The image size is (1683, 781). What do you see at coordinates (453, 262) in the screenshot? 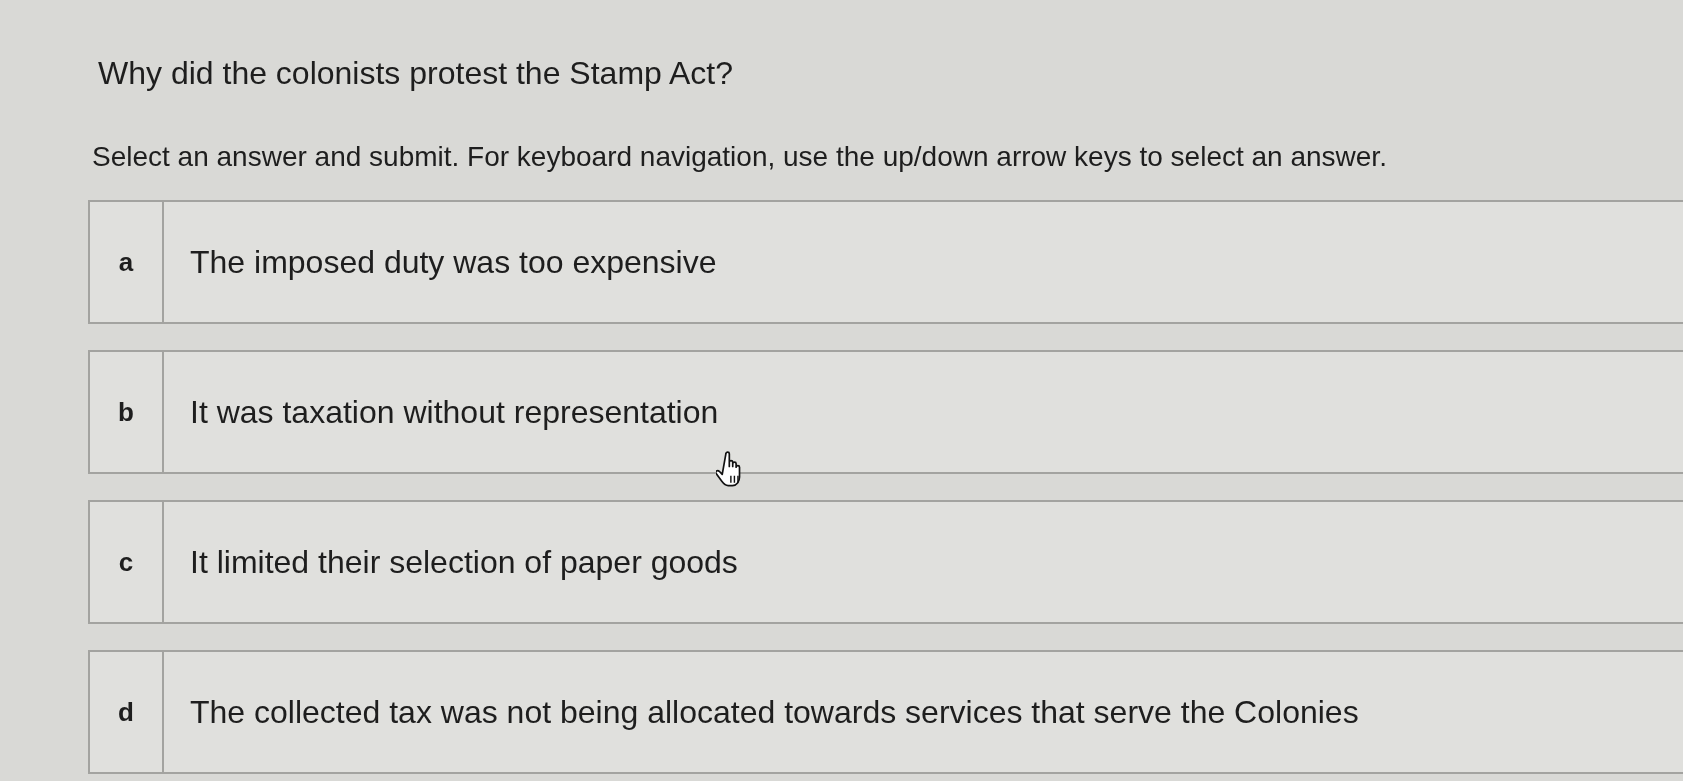
I see `option-text: The imposed duty was too expensive` at bounding box center [453, 262].